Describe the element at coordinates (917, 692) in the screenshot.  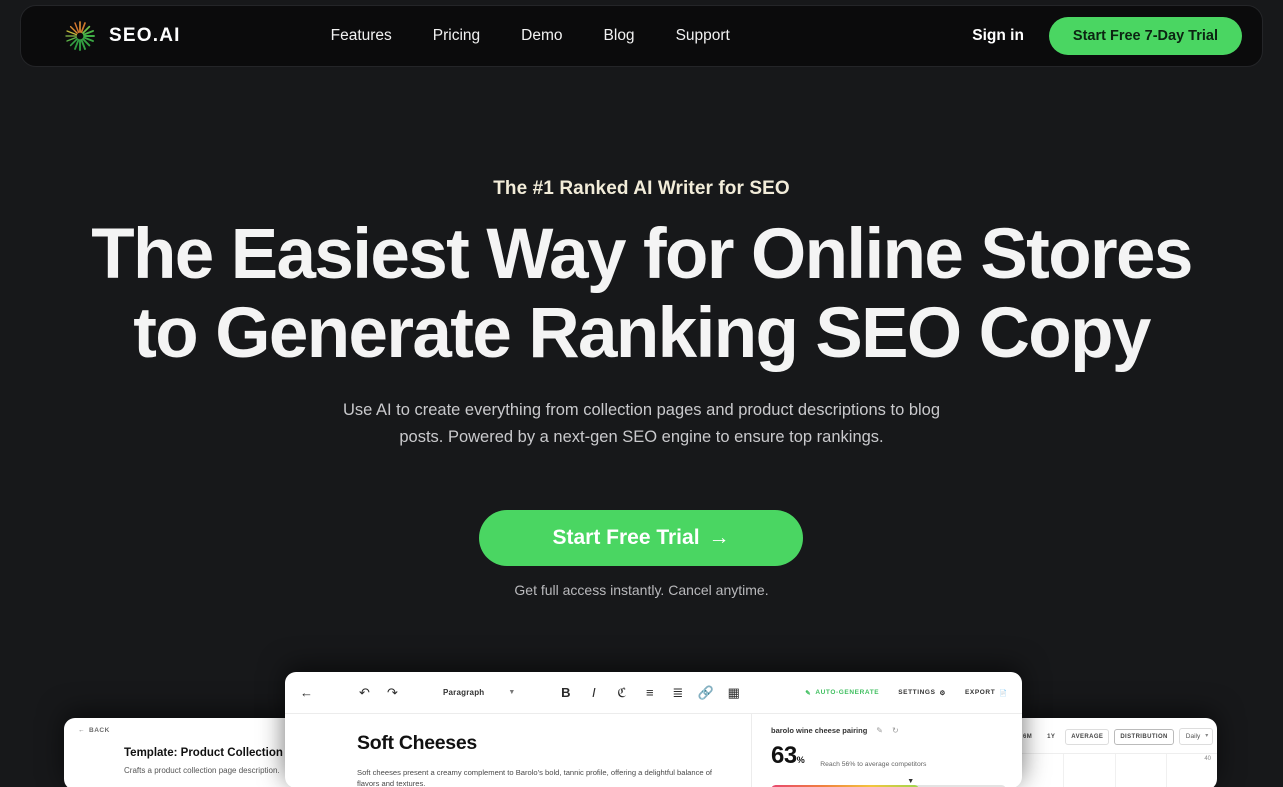
I see `settings-label: SETTINGS` at that location.